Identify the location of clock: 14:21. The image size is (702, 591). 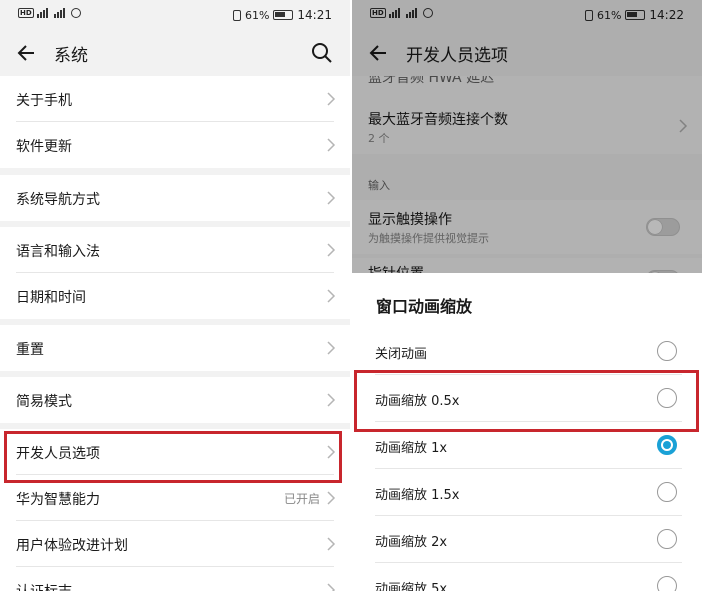
(314, 15).